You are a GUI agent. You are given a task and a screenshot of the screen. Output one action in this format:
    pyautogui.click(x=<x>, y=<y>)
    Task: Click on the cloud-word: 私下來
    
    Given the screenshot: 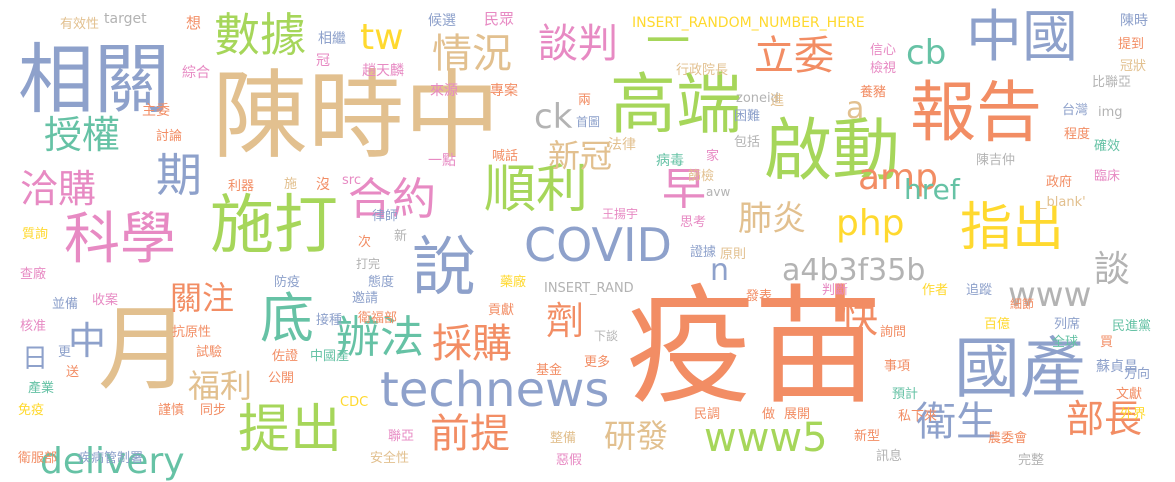 What is the action you would take?
    pyautogui.click(x=918, y=416)
    